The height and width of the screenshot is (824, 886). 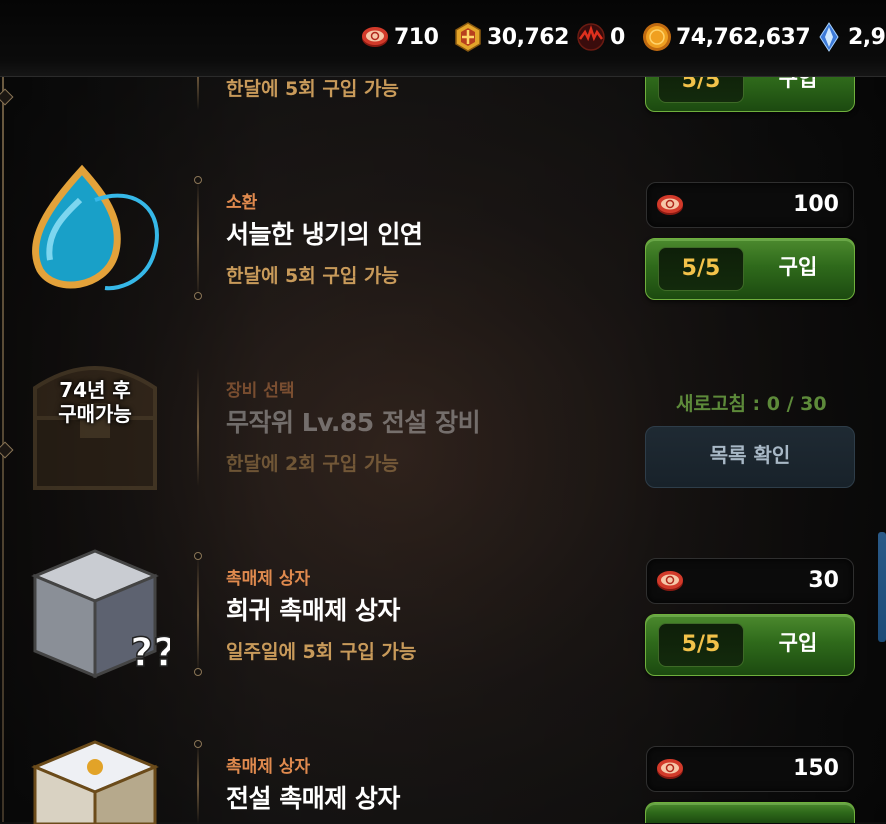 What do you see at coordinates (95, 227) in the screenshot?
I see `blue-amulet-icon` at bounding box center [95, 227].